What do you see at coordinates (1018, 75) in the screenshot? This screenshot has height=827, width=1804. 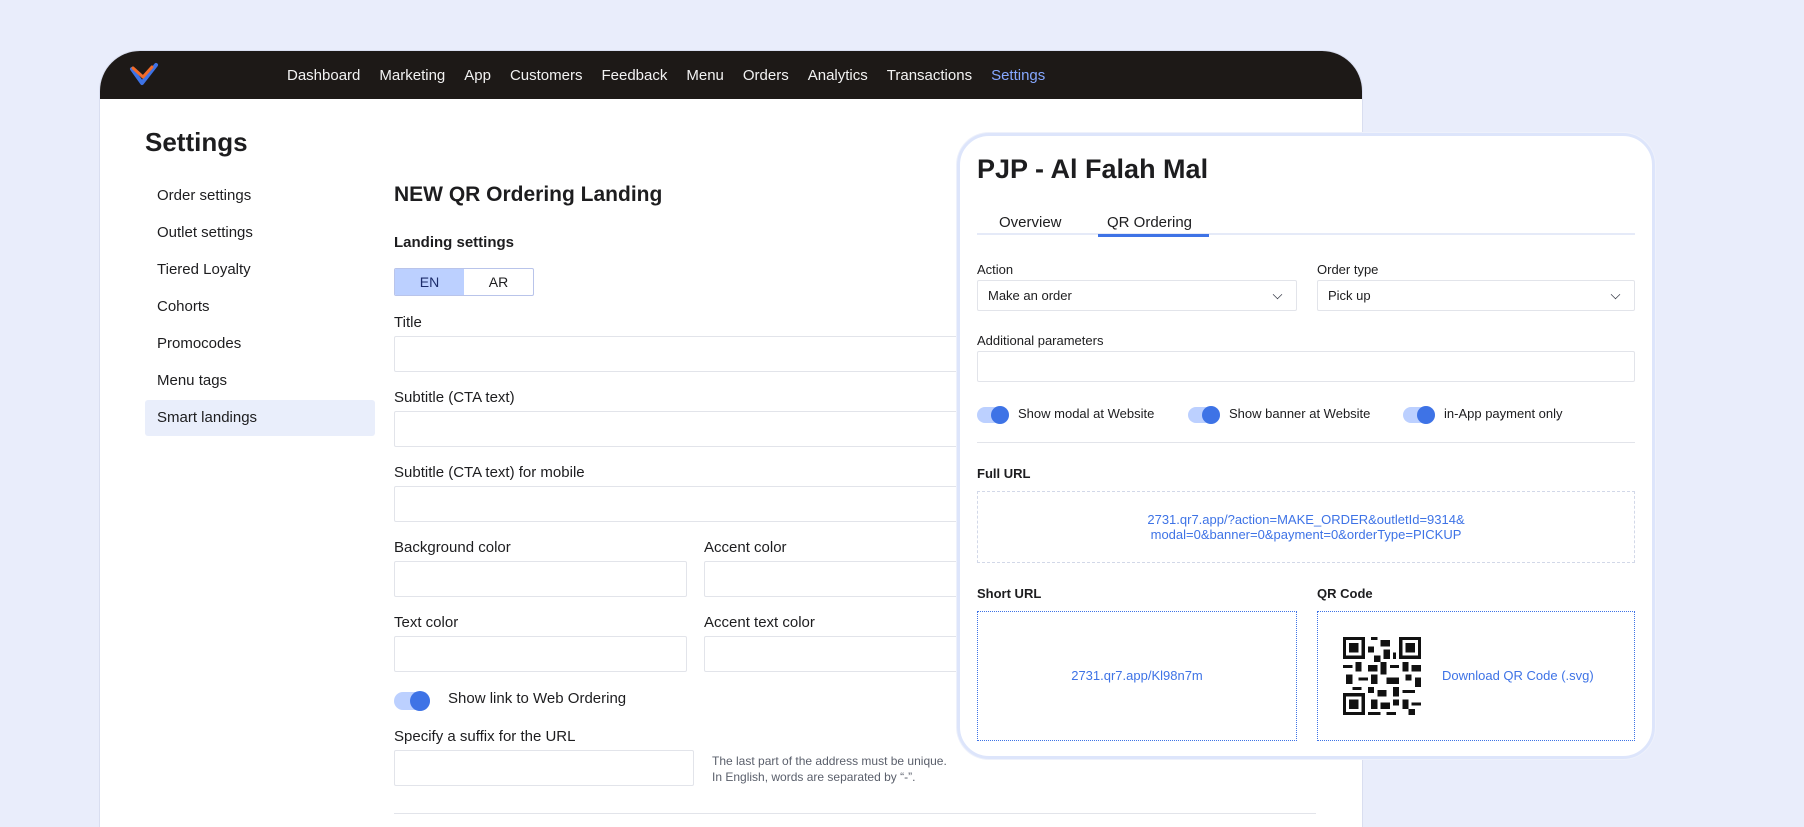 I see `nav-item-settings: Settings` at bounding box center [1018, 75].